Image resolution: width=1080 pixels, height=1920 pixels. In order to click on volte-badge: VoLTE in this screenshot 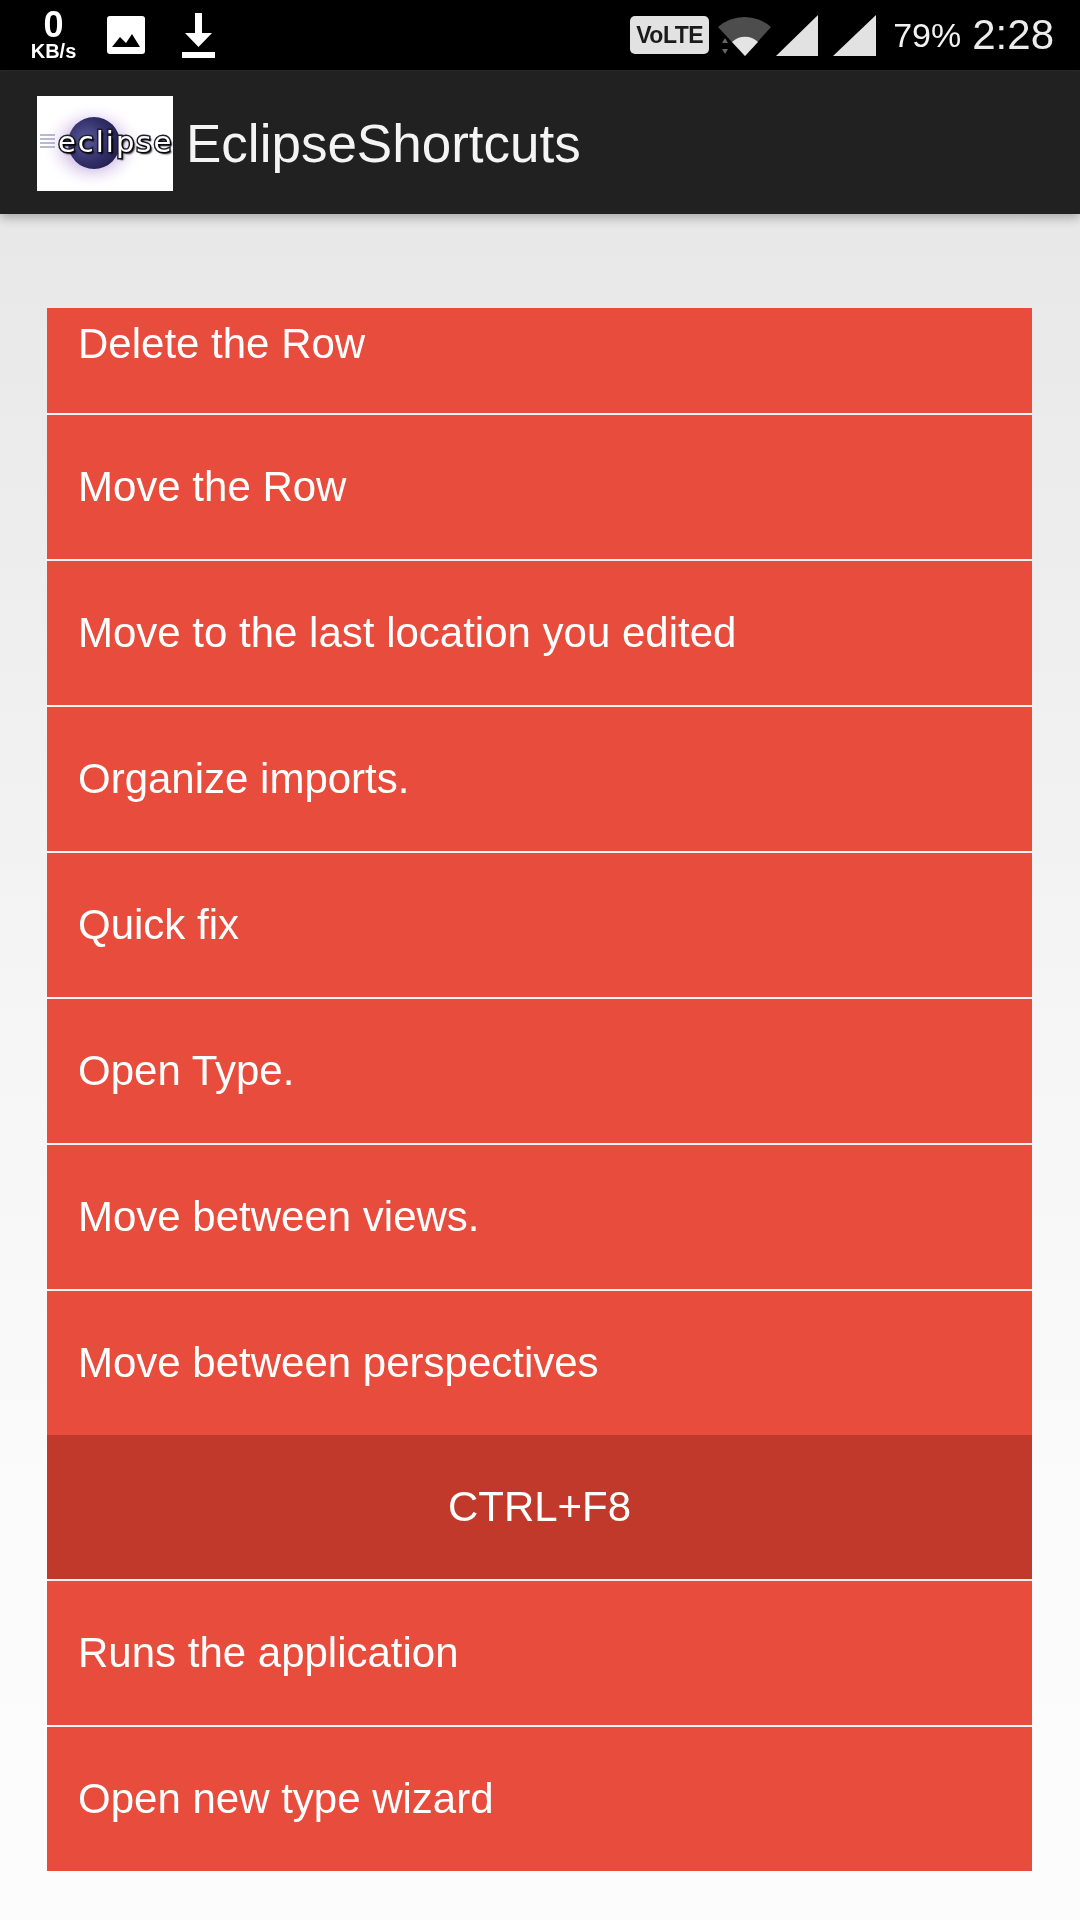, I will do `click(670, 35)`.